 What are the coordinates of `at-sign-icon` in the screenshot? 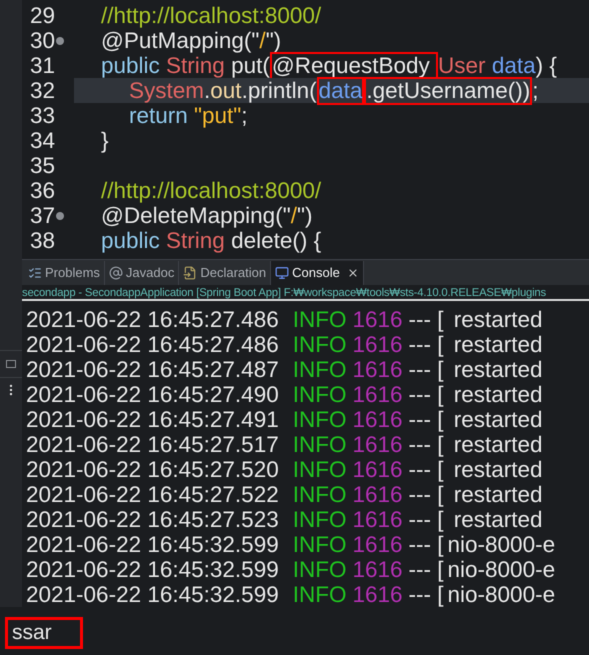 It's located at (115, 273).